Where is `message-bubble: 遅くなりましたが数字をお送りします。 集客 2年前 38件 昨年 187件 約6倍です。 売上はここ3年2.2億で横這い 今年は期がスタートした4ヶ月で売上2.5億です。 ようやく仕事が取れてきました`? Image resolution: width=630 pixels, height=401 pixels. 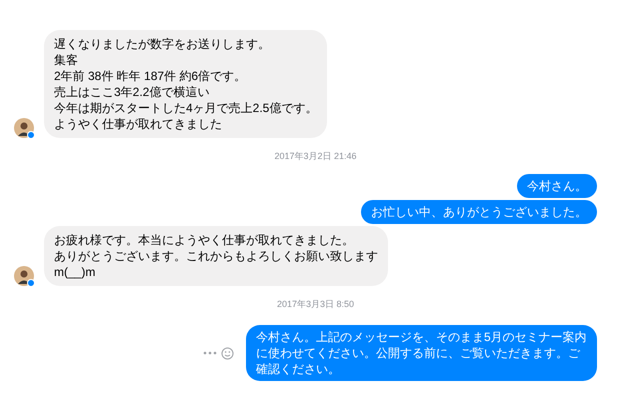 message-bubble: 遅くなりましたが数字をお送りします。 集客 2年前 38件 昨年 187件 約6倍です。 売上はここ3年2.2億で横這い 今年は期がスタートした4ヶ月で売上2.5億です。 ようやく仕事が取れてきました is located at coordinates (186, 84).